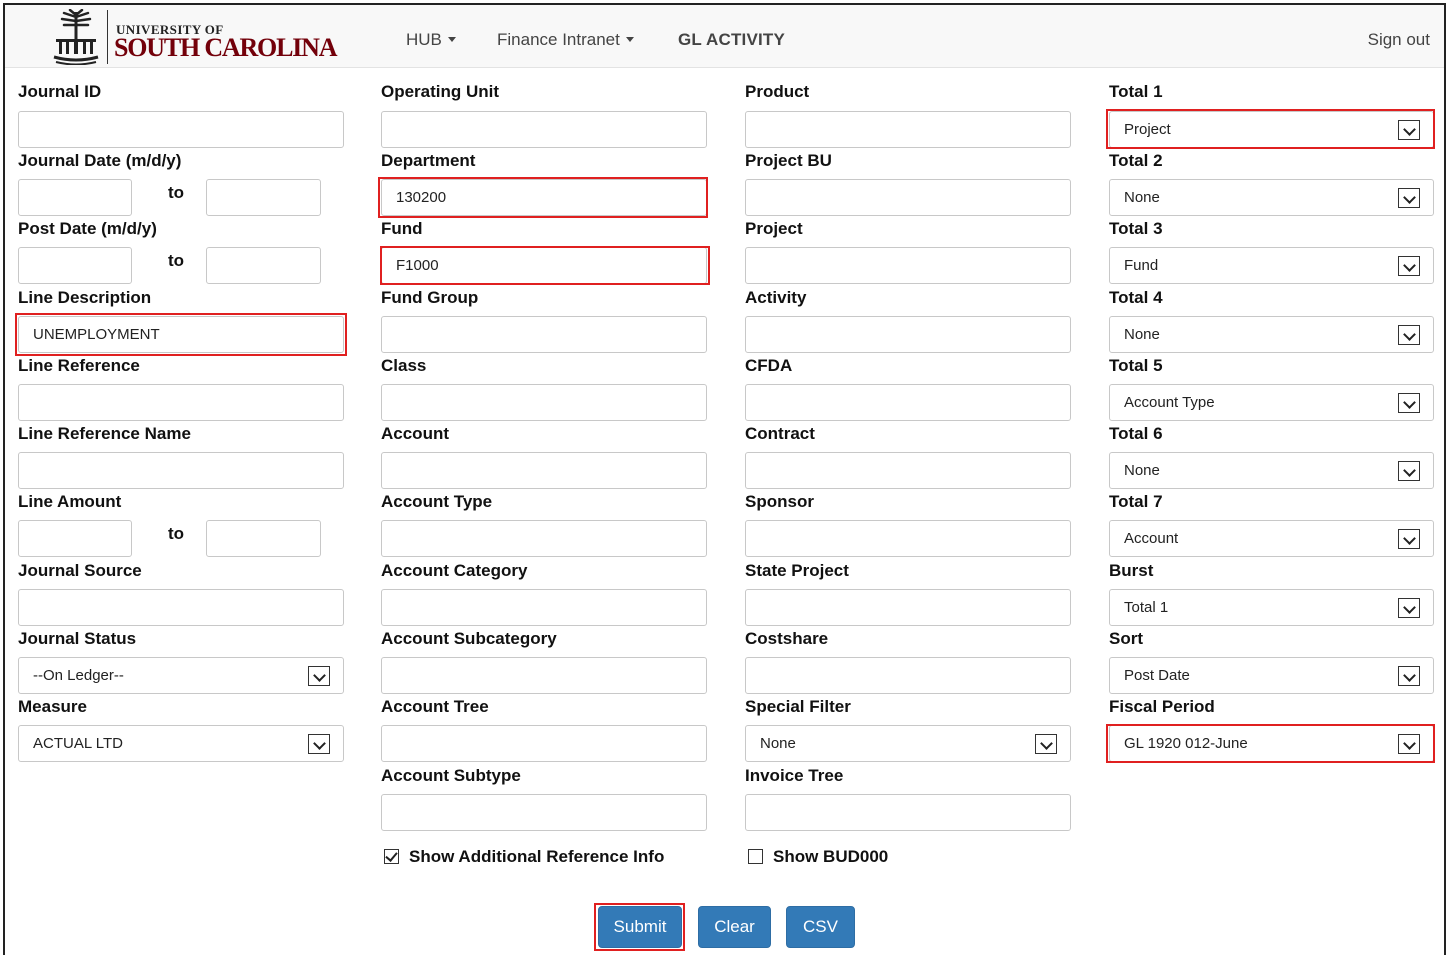  What do you see at coordinates (797, 570) in the screenshot?
I see `label-state-project: State Project` at bounding box center [797, 570].